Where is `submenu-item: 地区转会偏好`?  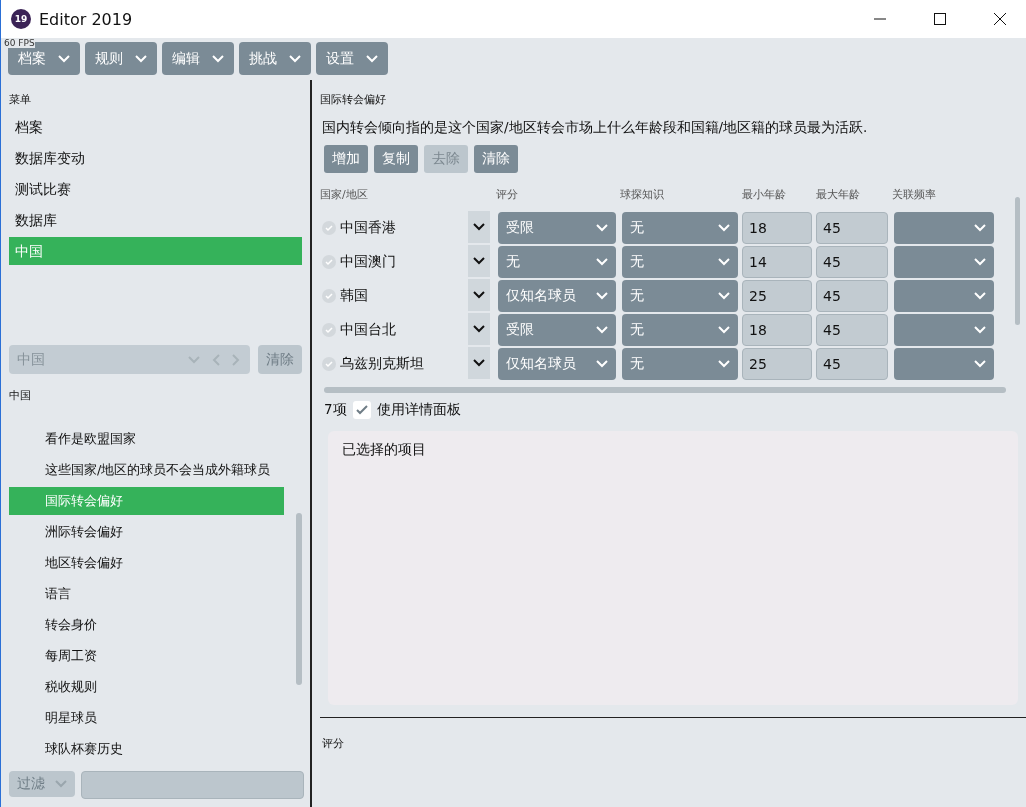
submenu-item: 地区转会偏好 is located at coordinates (146, 563).